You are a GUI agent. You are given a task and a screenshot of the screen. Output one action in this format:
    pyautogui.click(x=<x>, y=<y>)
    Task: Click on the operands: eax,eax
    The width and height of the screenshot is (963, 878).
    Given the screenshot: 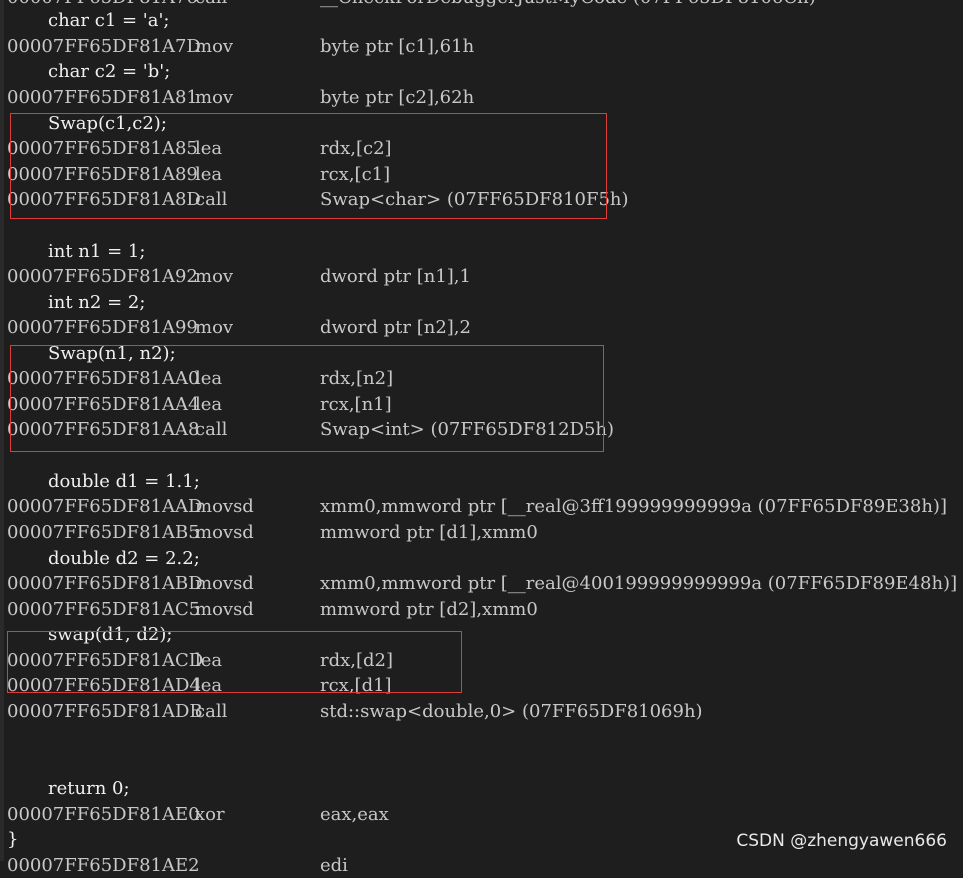 What is the action you would take?
    pyautogui.click(x=354, y=814)
    